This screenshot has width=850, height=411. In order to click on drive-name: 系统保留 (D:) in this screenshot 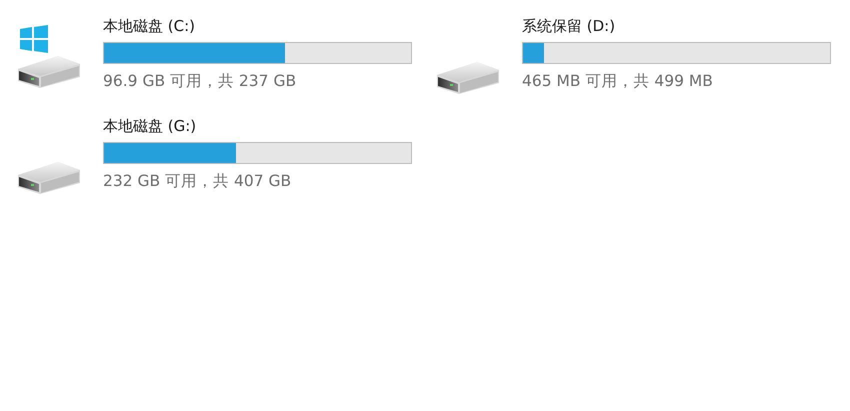, I will do `click(569, 26)`.